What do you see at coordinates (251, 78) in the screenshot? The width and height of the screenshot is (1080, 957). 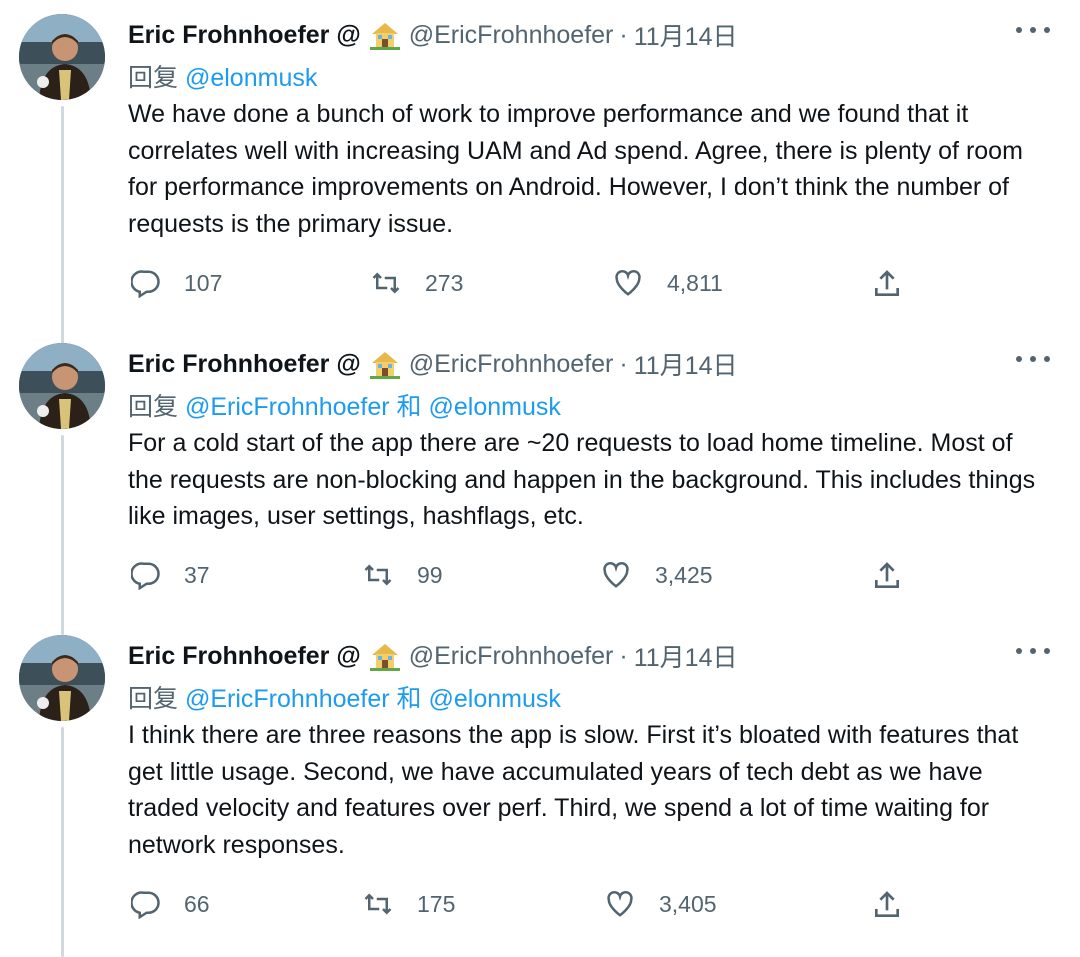 I see `reply-mentions: @elonmusk` at bounding box center [251, 78].